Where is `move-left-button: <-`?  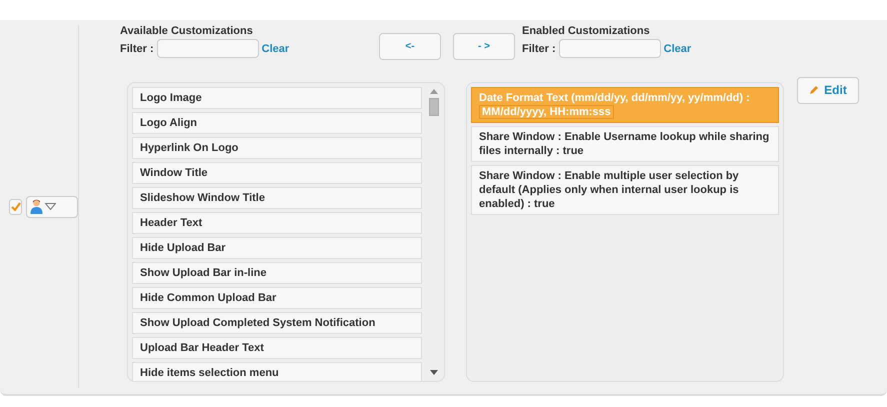
move-left-button: <- is located at coordinates (410, 46).